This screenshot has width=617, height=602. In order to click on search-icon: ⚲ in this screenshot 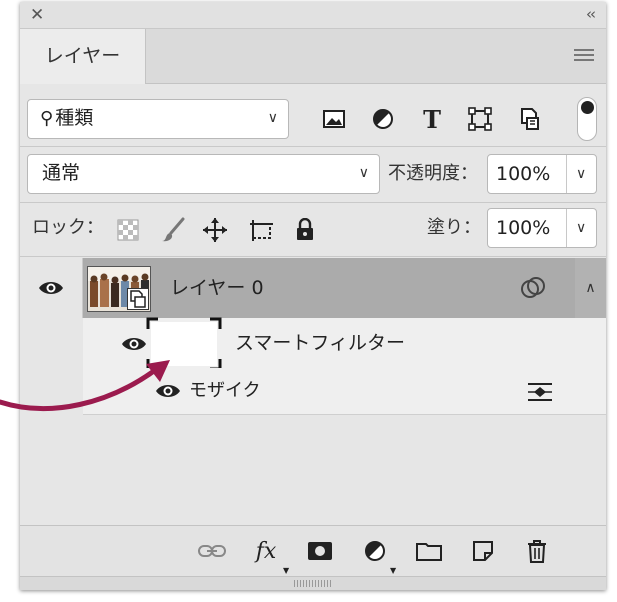, I will do `click(47, 118)`.